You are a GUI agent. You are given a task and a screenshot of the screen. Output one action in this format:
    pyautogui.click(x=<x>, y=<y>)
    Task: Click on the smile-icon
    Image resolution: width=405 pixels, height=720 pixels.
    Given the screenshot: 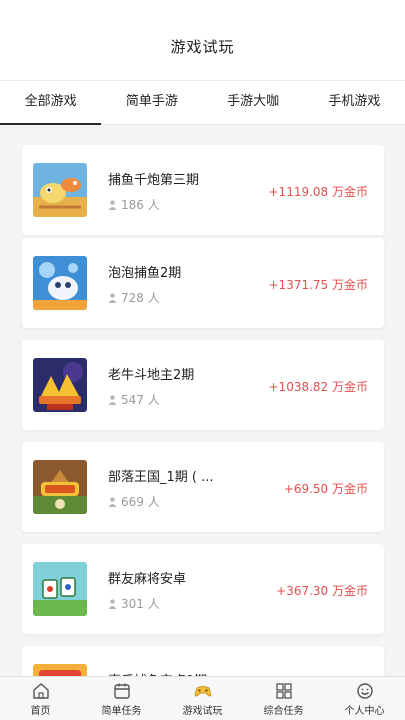 What is the action you would take?
    pyautogui.click(x=364, y=690)
    